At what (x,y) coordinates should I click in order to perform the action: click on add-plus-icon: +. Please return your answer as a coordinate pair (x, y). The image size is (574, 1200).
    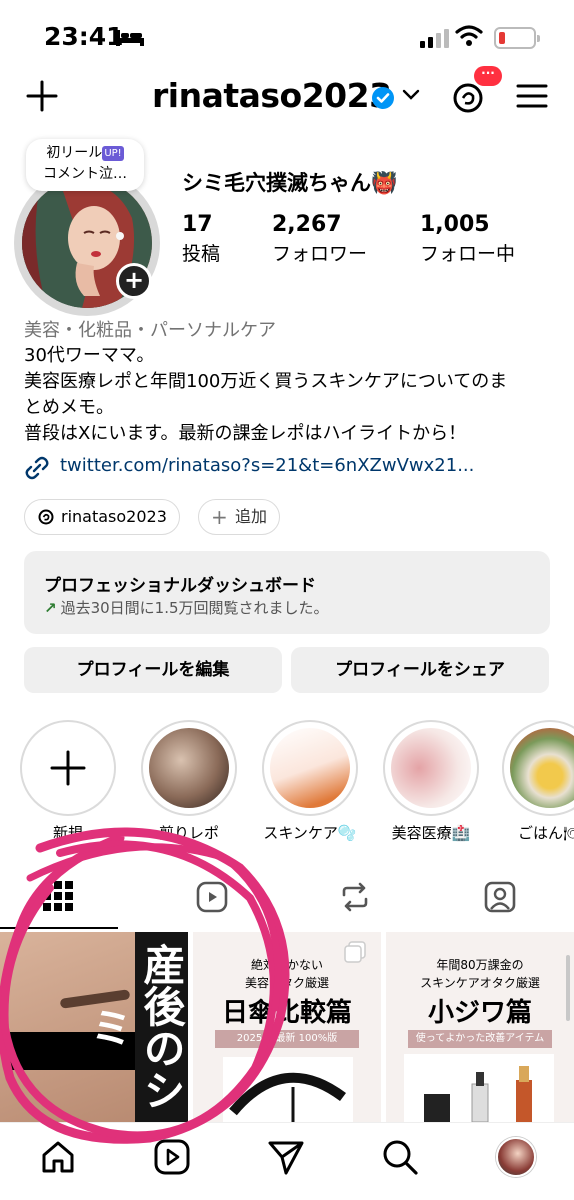
    Looking at the image, I should click on (219, 517).